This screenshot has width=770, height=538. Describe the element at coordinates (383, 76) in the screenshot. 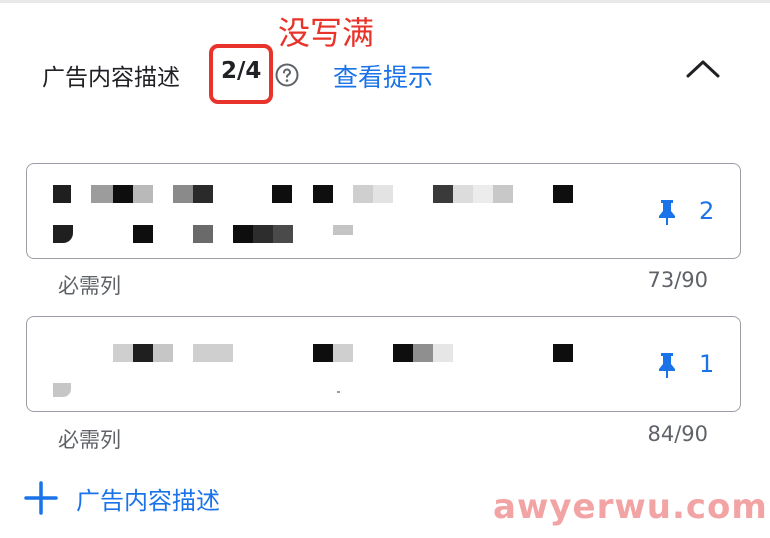

I see `view-tips-link: 查看提示` at that location.